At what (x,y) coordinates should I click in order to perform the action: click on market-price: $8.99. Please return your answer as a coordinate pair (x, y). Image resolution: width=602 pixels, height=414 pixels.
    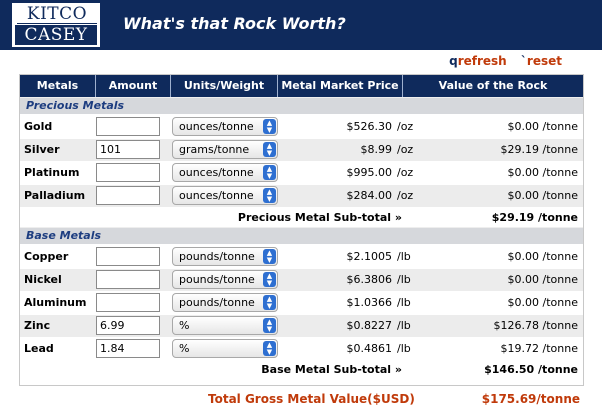
    Looking at the image, I should click on (376, 149).